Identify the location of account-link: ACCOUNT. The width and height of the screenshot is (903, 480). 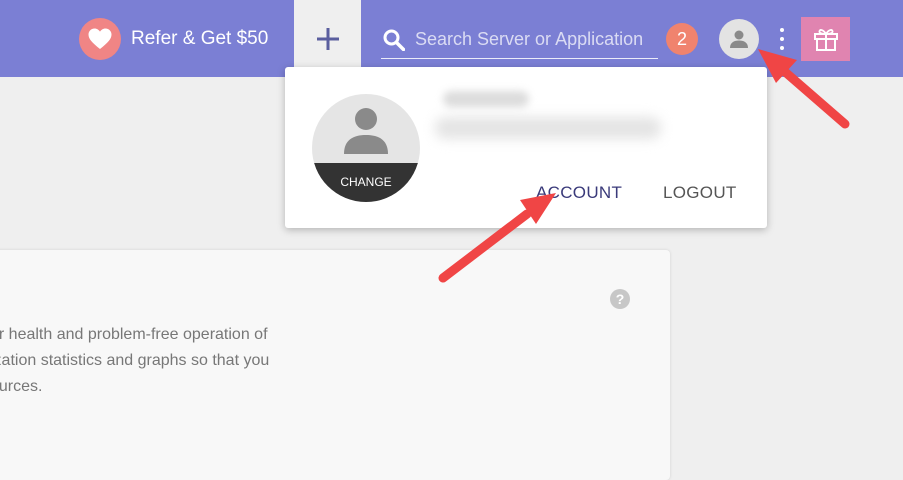
(579, 193).